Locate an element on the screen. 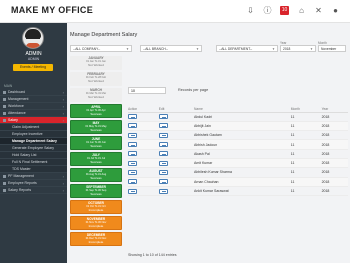  month-status: Not Worked is located at coordinates (96, 81).